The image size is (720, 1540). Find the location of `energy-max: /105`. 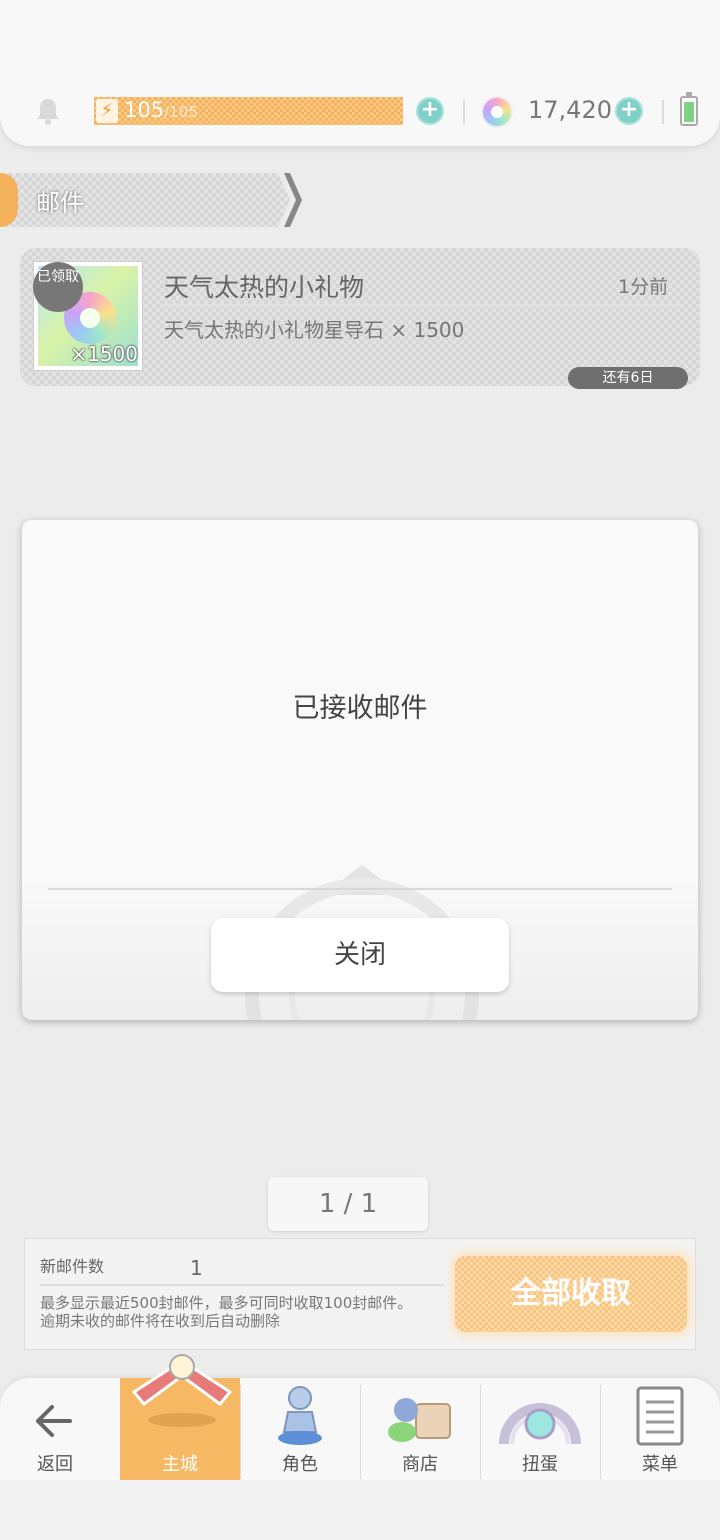

energy-max: /105 is located at coordinates (181, 112).